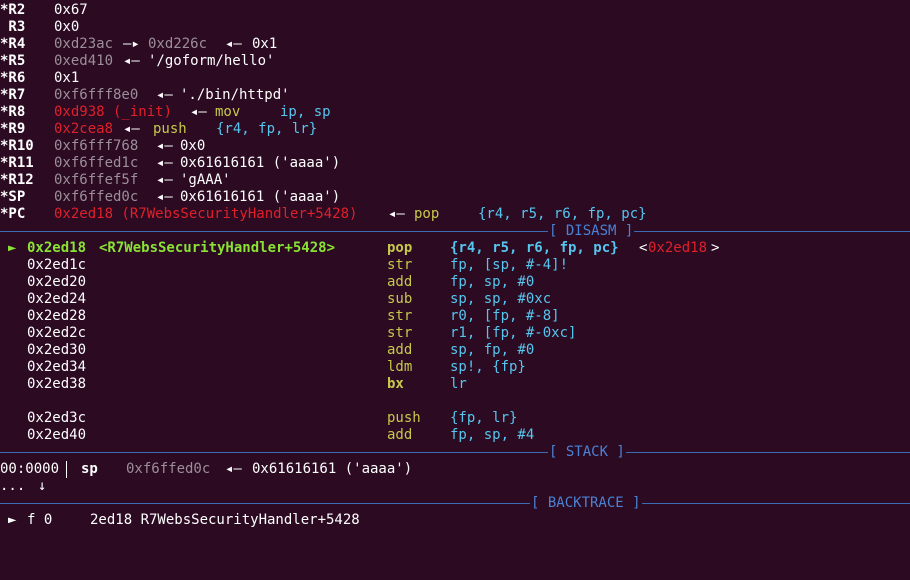  Describe the element at coordinates (96, 95) in the screenshot. I see `register-value: 0xf6fff8e0` at that location.